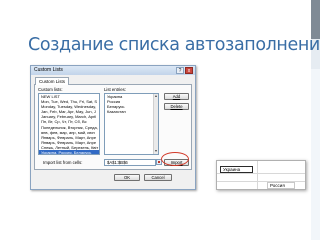 The width and height of the screenshot is (320, 240). Describe the element at coordinates (113, 70) in the screenshot. I see `dialog-titlebar: Custom Lists ? x` at that location.